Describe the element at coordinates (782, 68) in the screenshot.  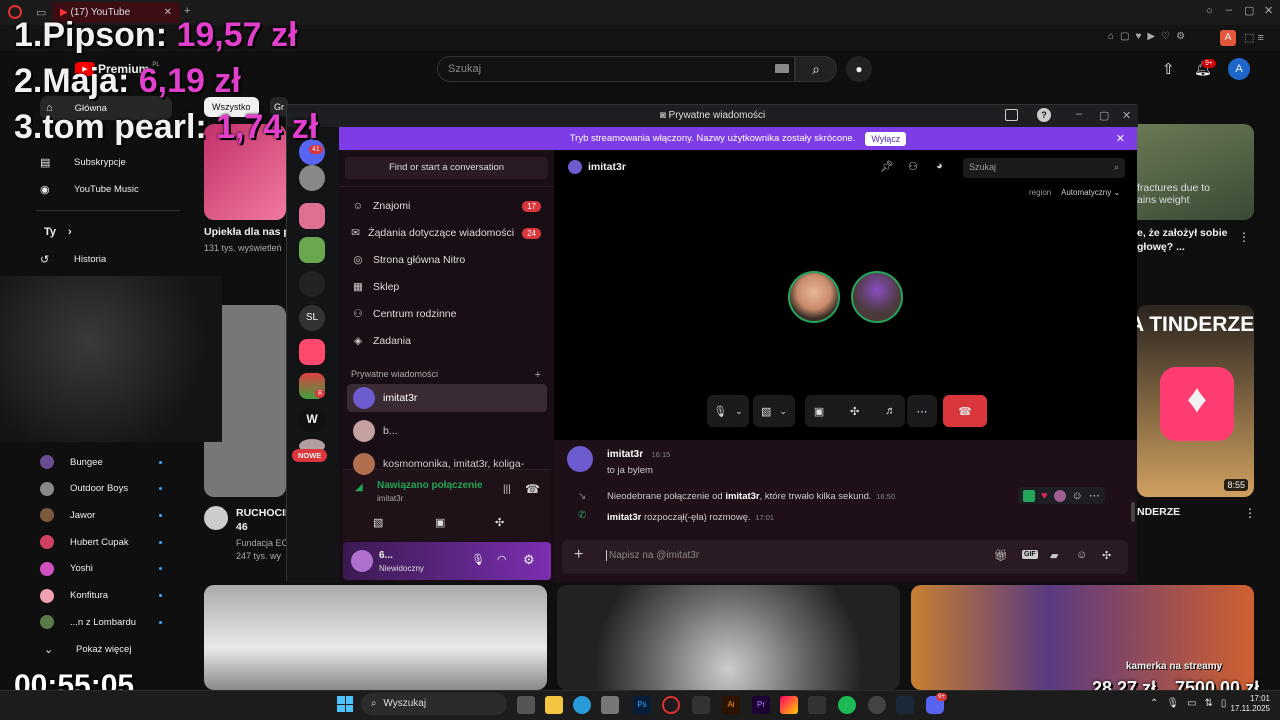
I see `keyboard-icon` at that location.